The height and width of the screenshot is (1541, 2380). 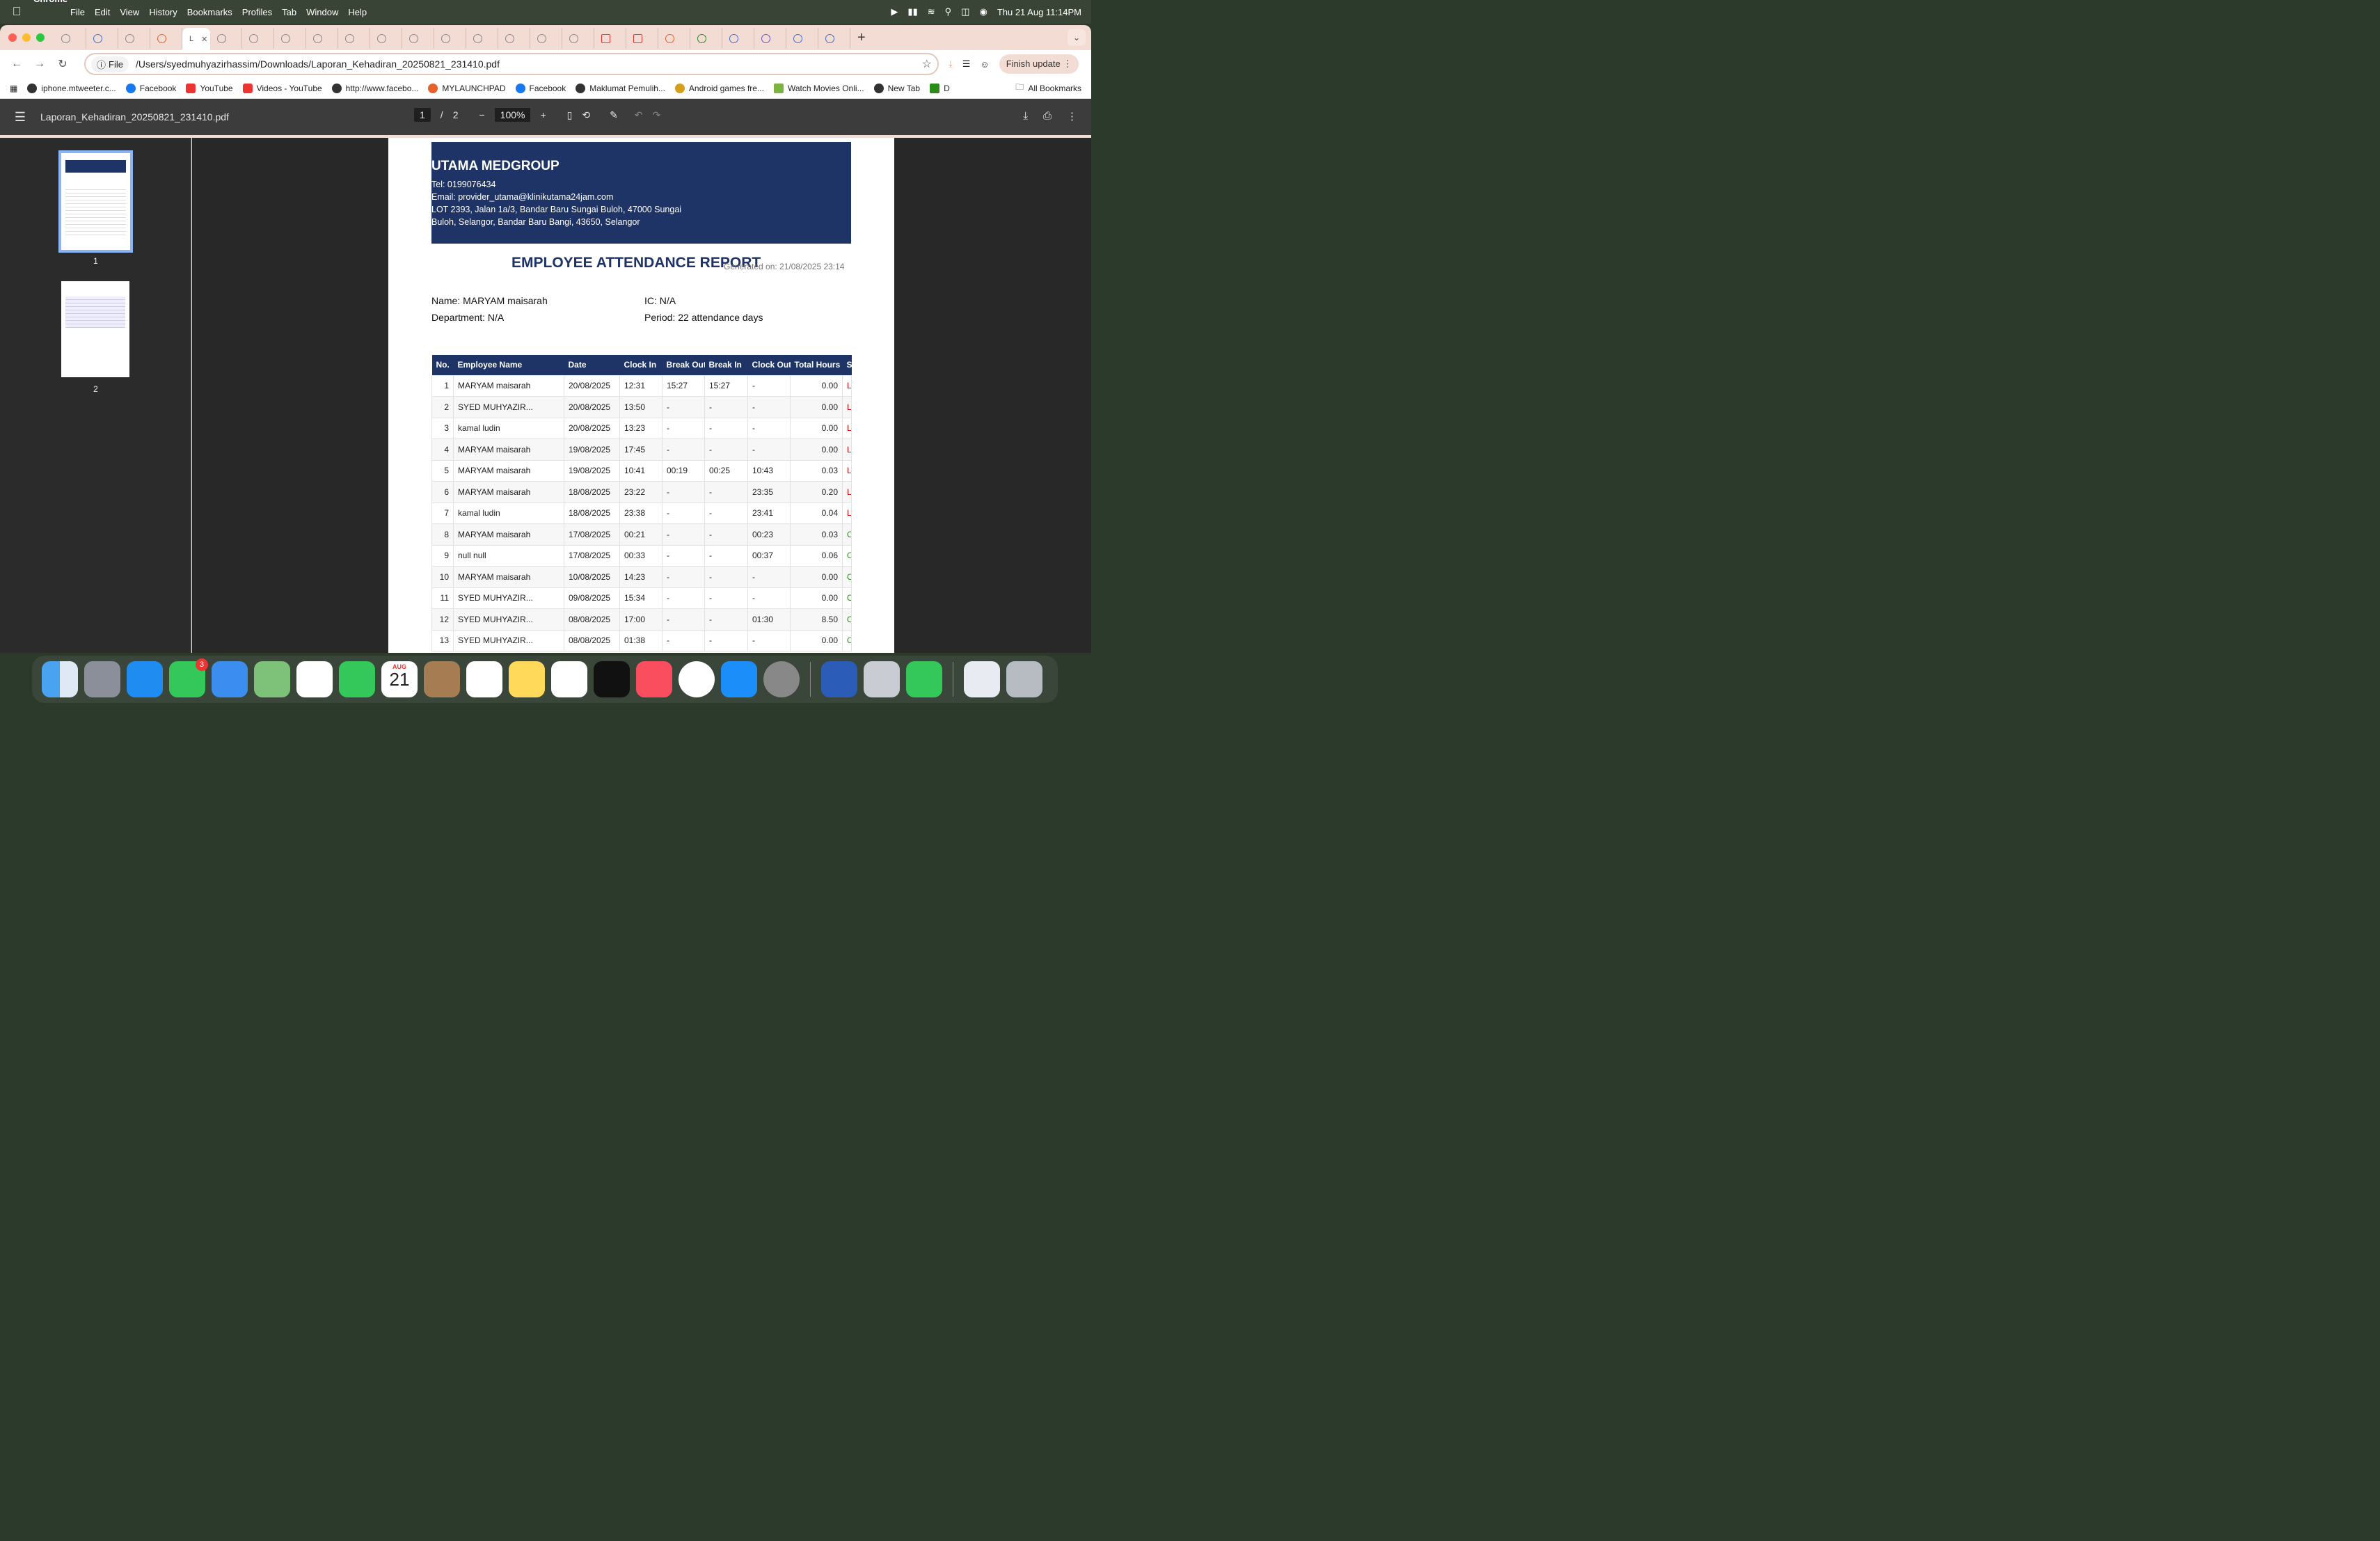 I want to click on iphone-mirroring-icon, so click(x=882, y=679).